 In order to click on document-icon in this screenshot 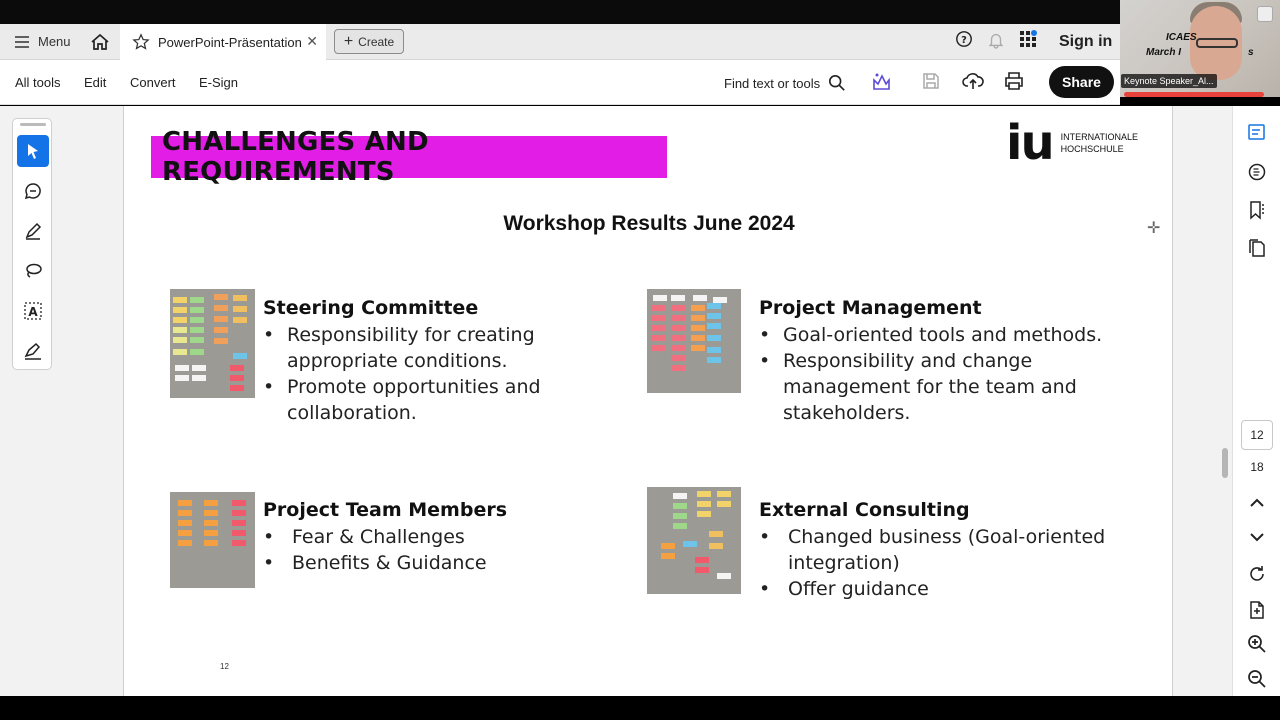, I will do `click(1257, 610)`.